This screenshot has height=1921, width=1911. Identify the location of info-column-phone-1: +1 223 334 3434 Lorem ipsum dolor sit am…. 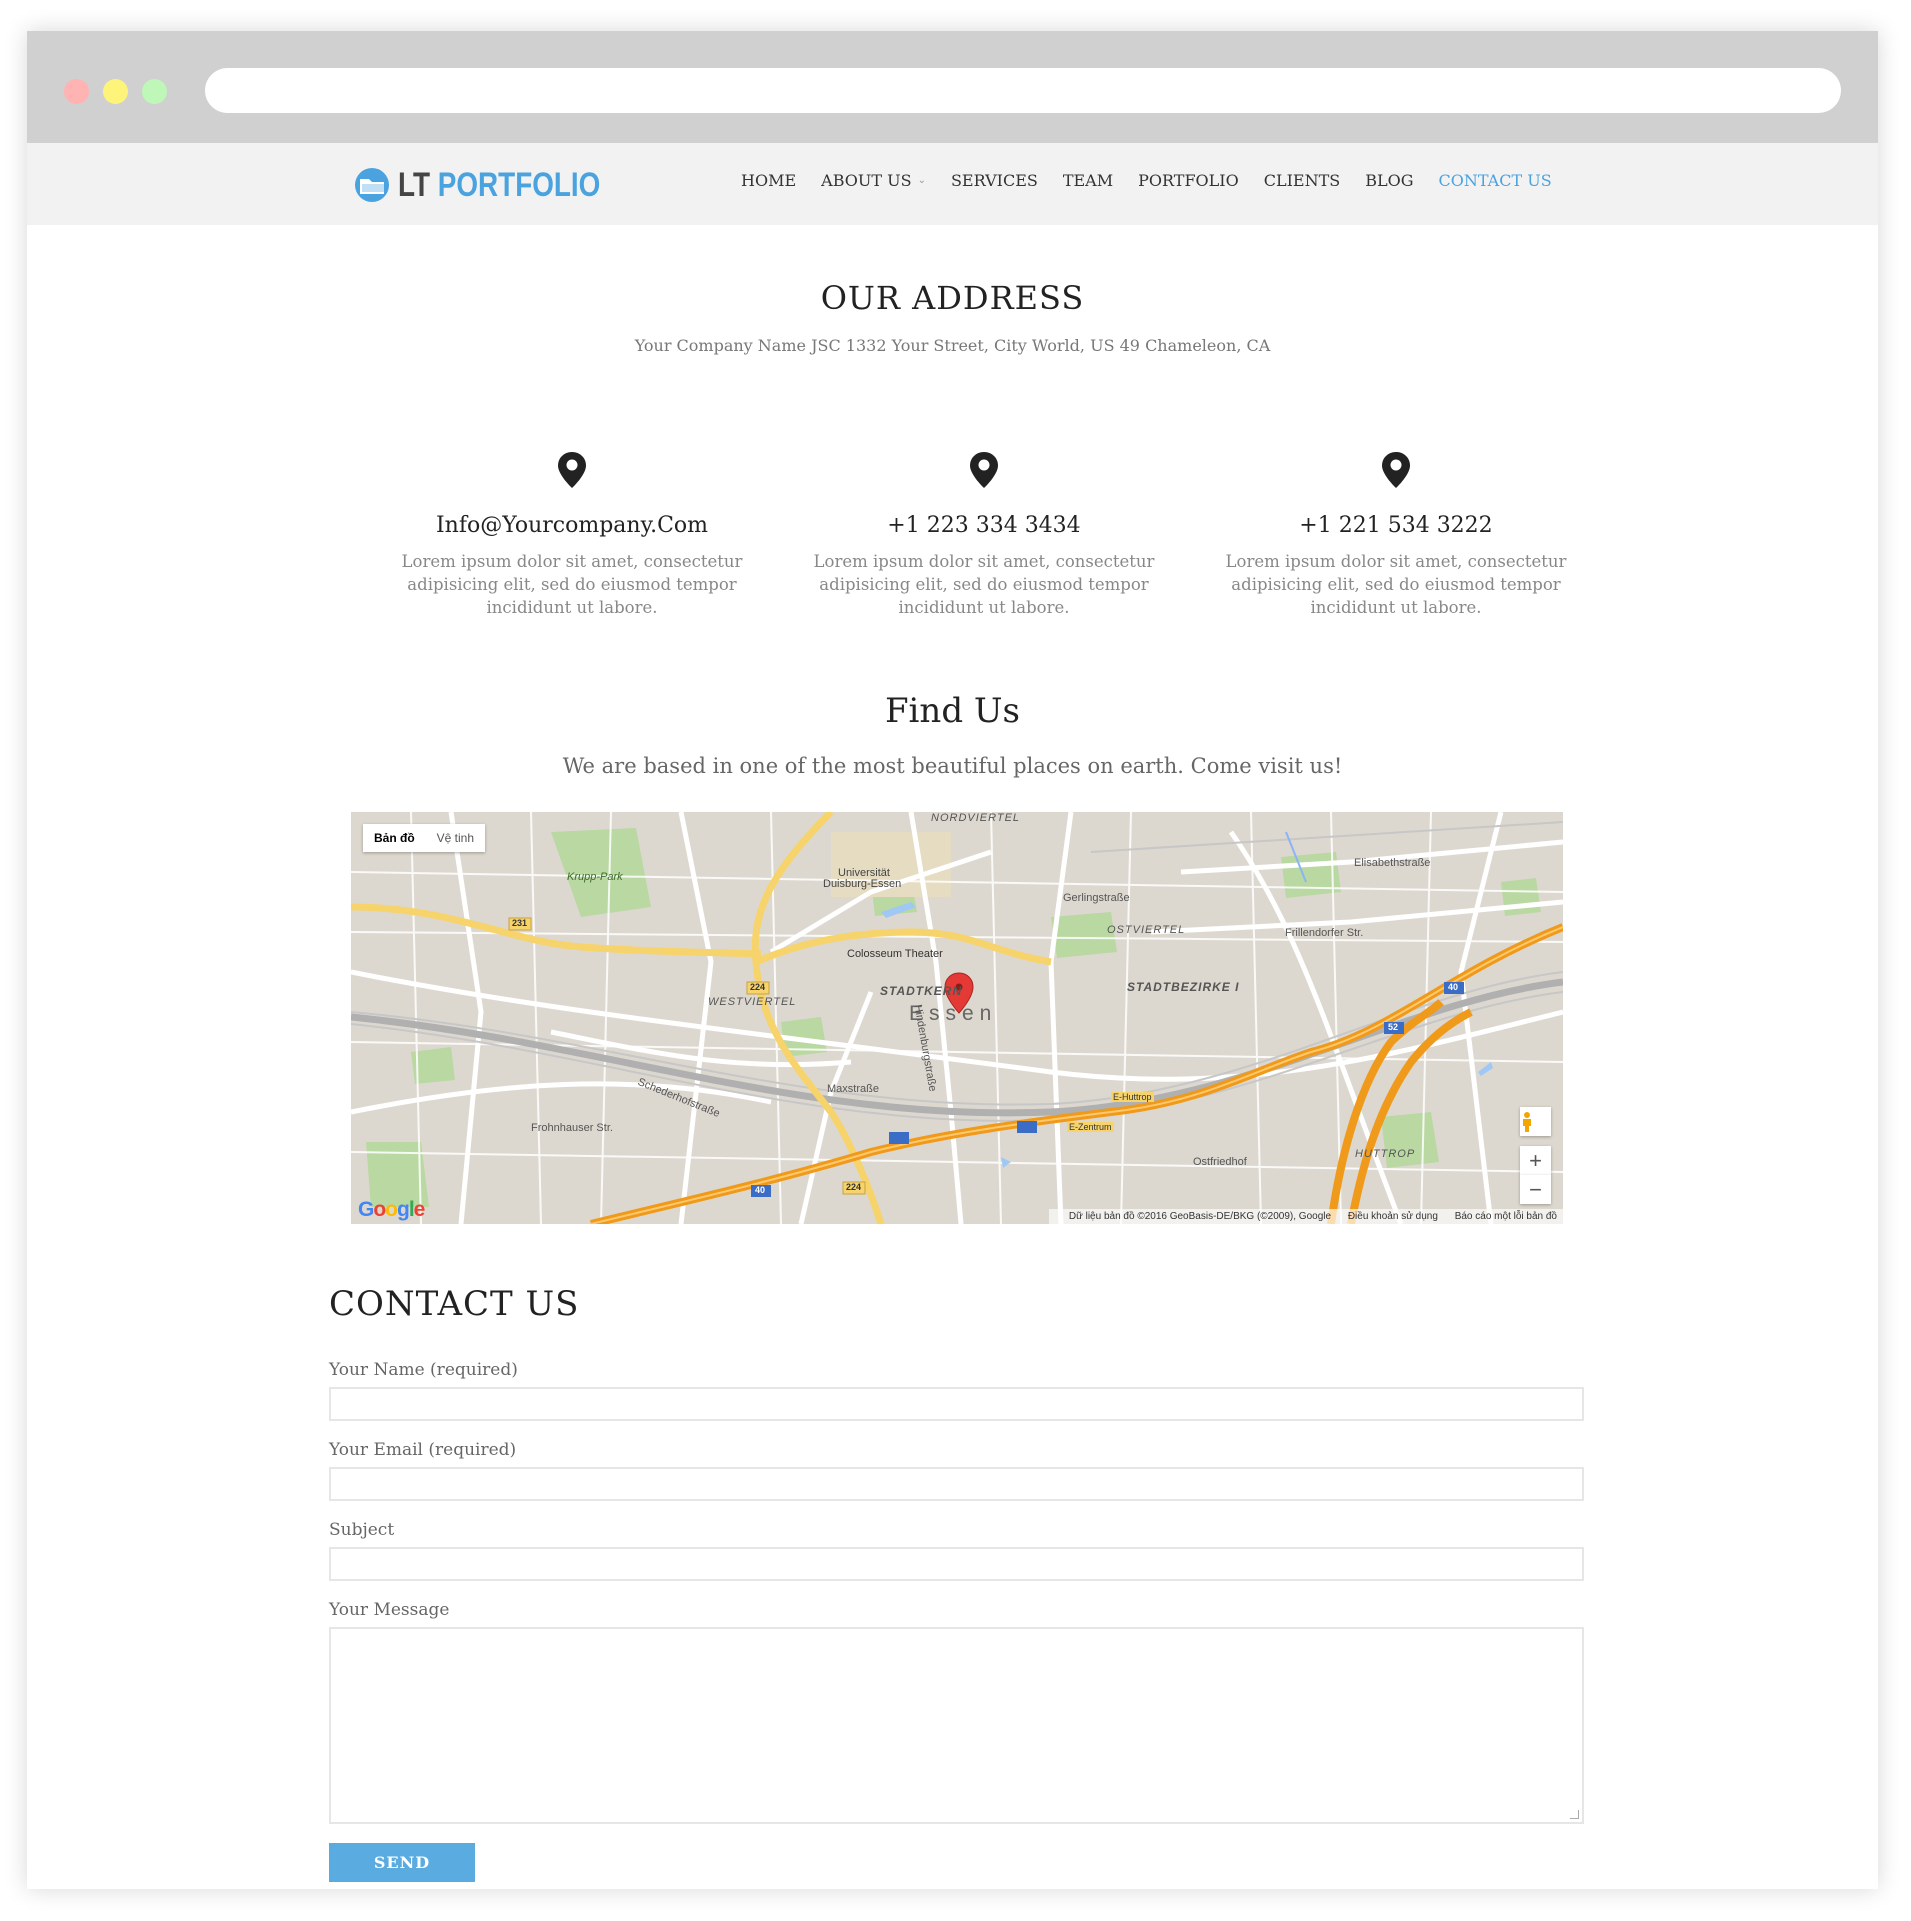
(984, 535).